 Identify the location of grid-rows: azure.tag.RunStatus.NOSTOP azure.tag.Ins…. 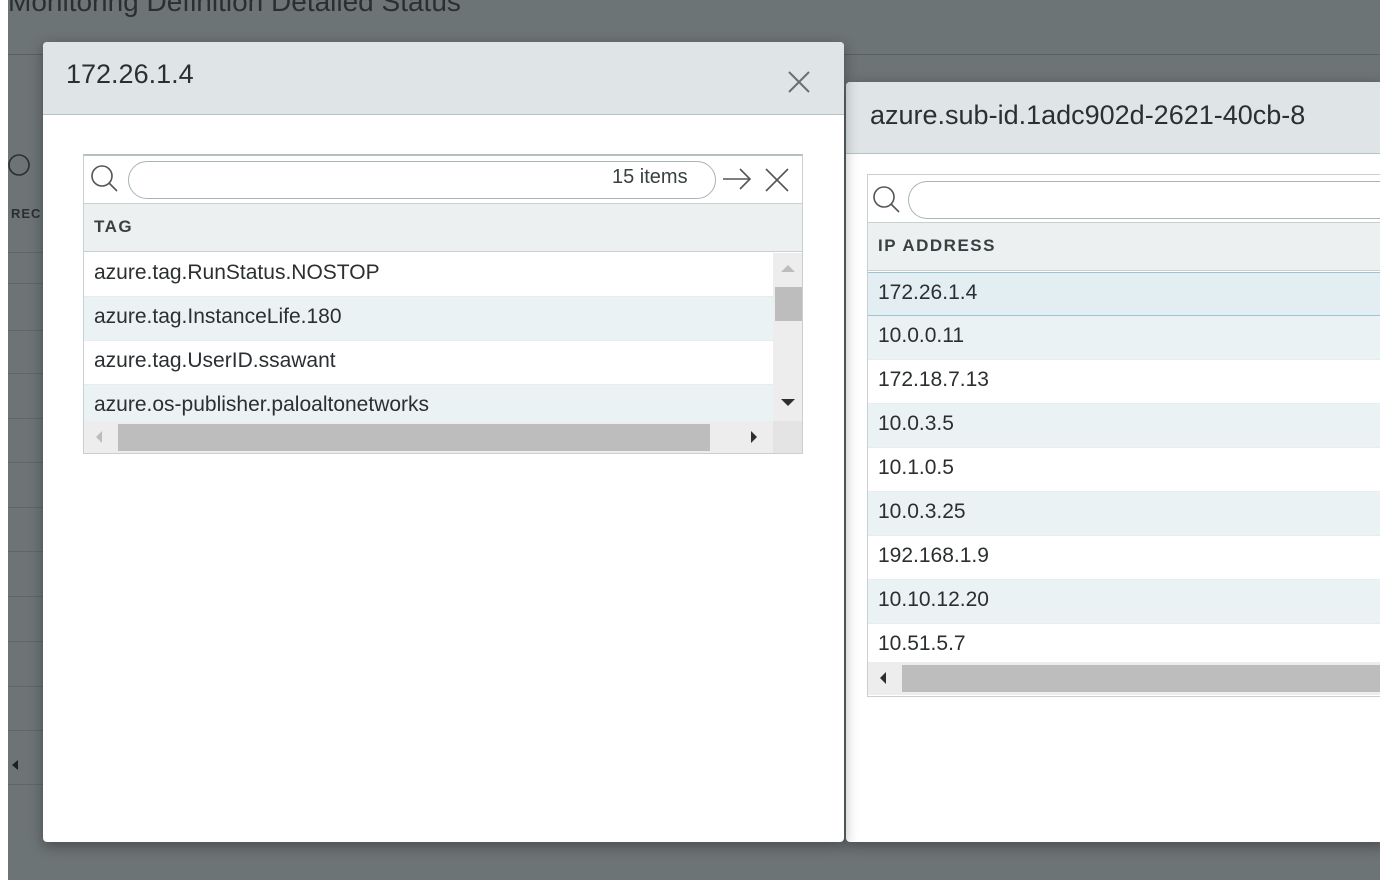
(428, 337).